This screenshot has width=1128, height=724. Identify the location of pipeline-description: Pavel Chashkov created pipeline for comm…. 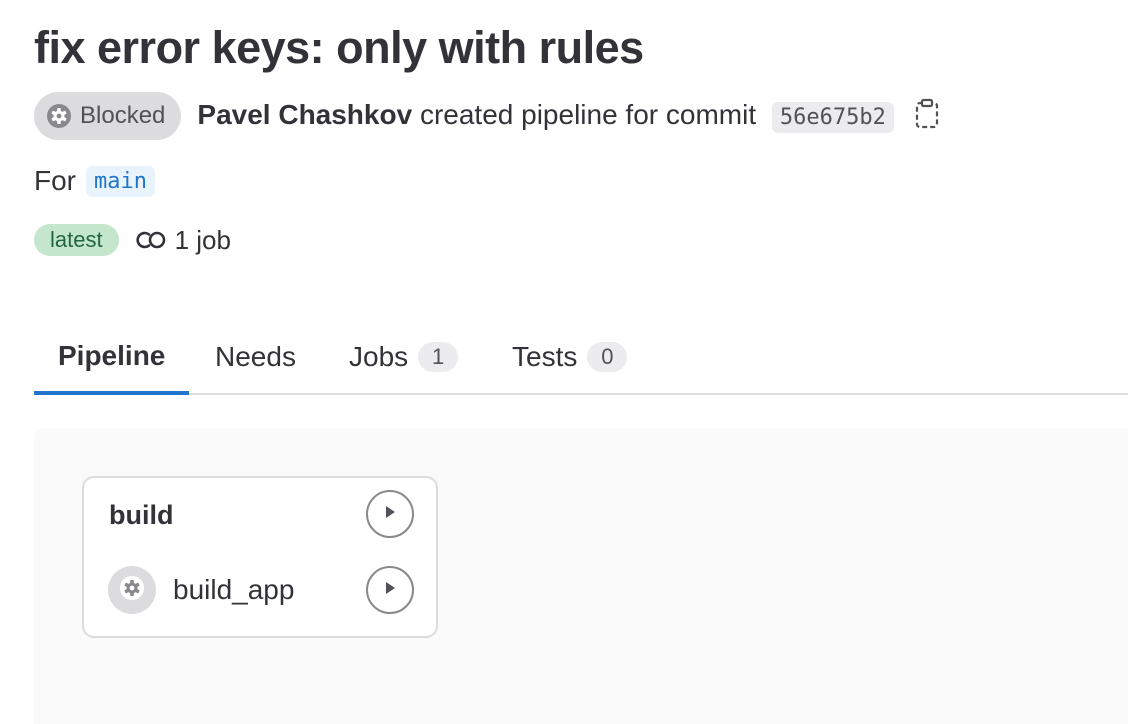
(545, 116).